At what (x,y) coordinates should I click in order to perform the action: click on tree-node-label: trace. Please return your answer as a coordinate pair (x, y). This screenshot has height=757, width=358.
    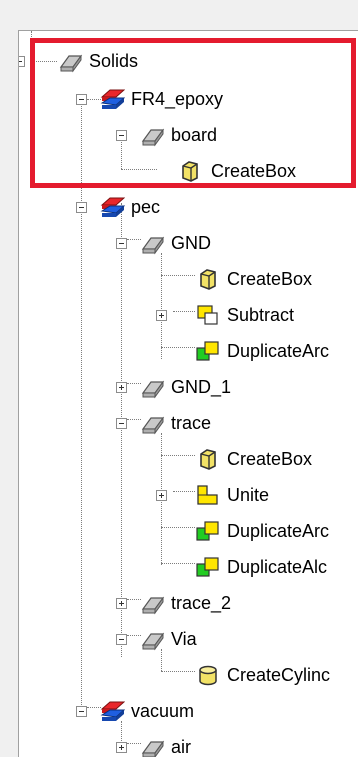
    Looking at the image, I should click on (191, 423).